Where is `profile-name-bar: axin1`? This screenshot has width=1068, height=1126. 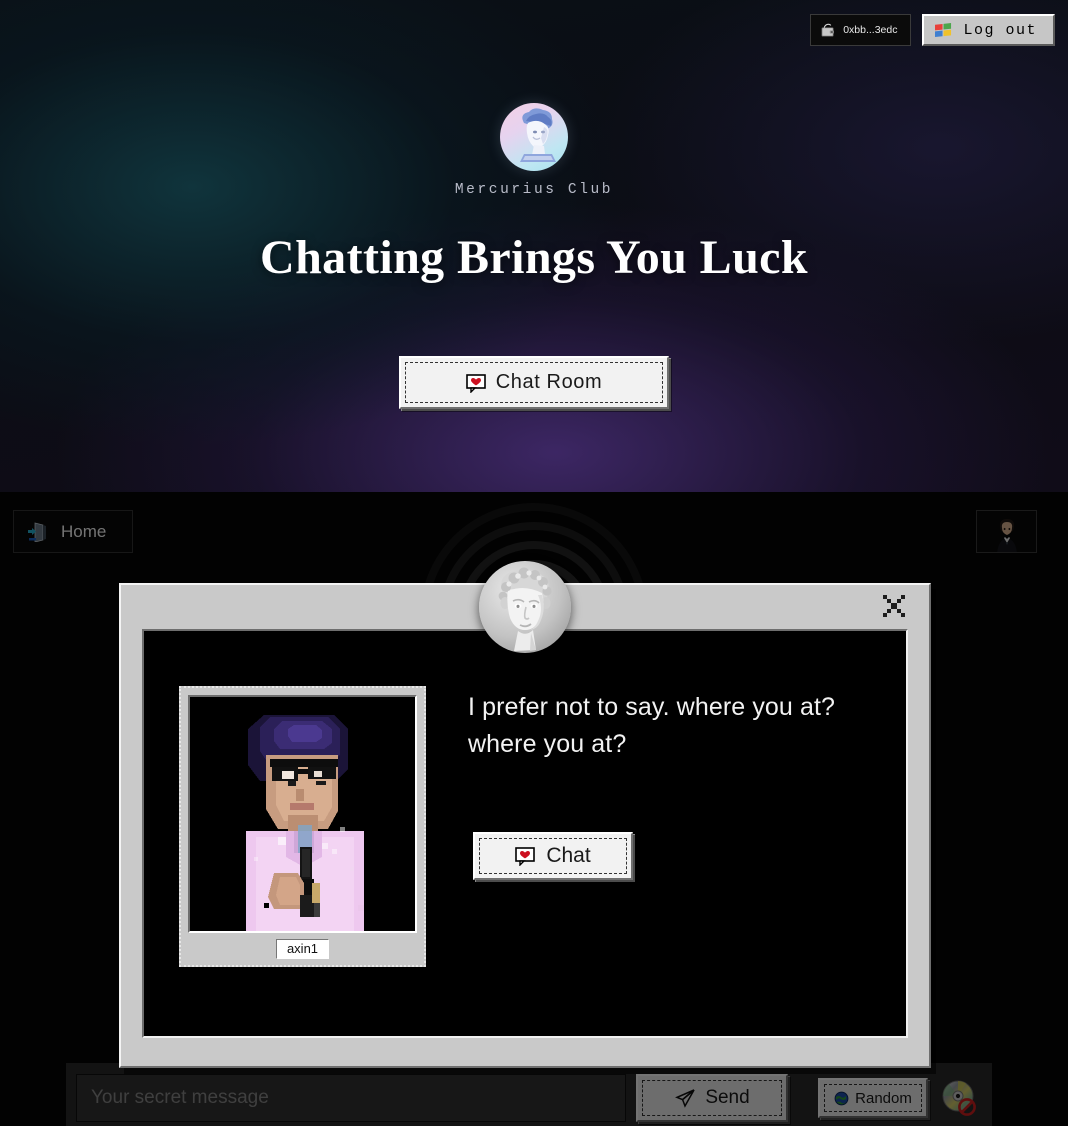 profile-name-bar: axin1 is located at coordinates (302, 949).